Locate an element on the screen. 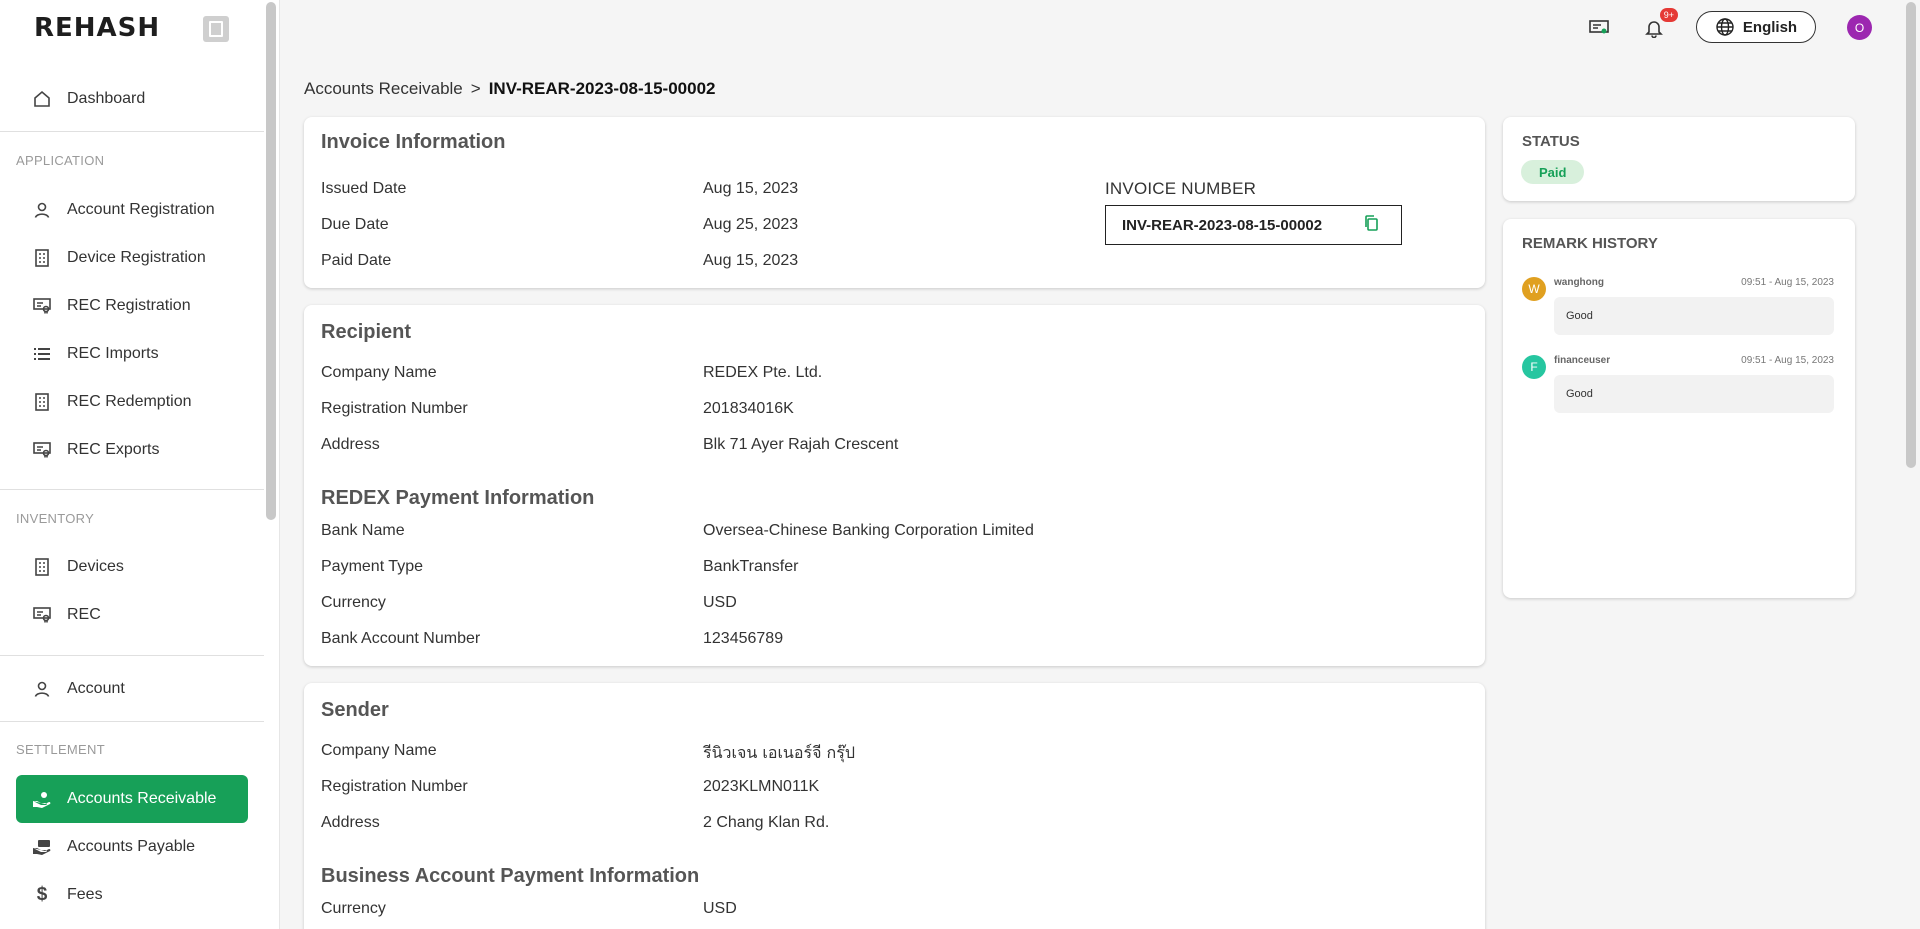 The width and height of the screenshot is (1920, 929). sidebar-item-dashboard: Dashboard is located at coordinates (132, 99).